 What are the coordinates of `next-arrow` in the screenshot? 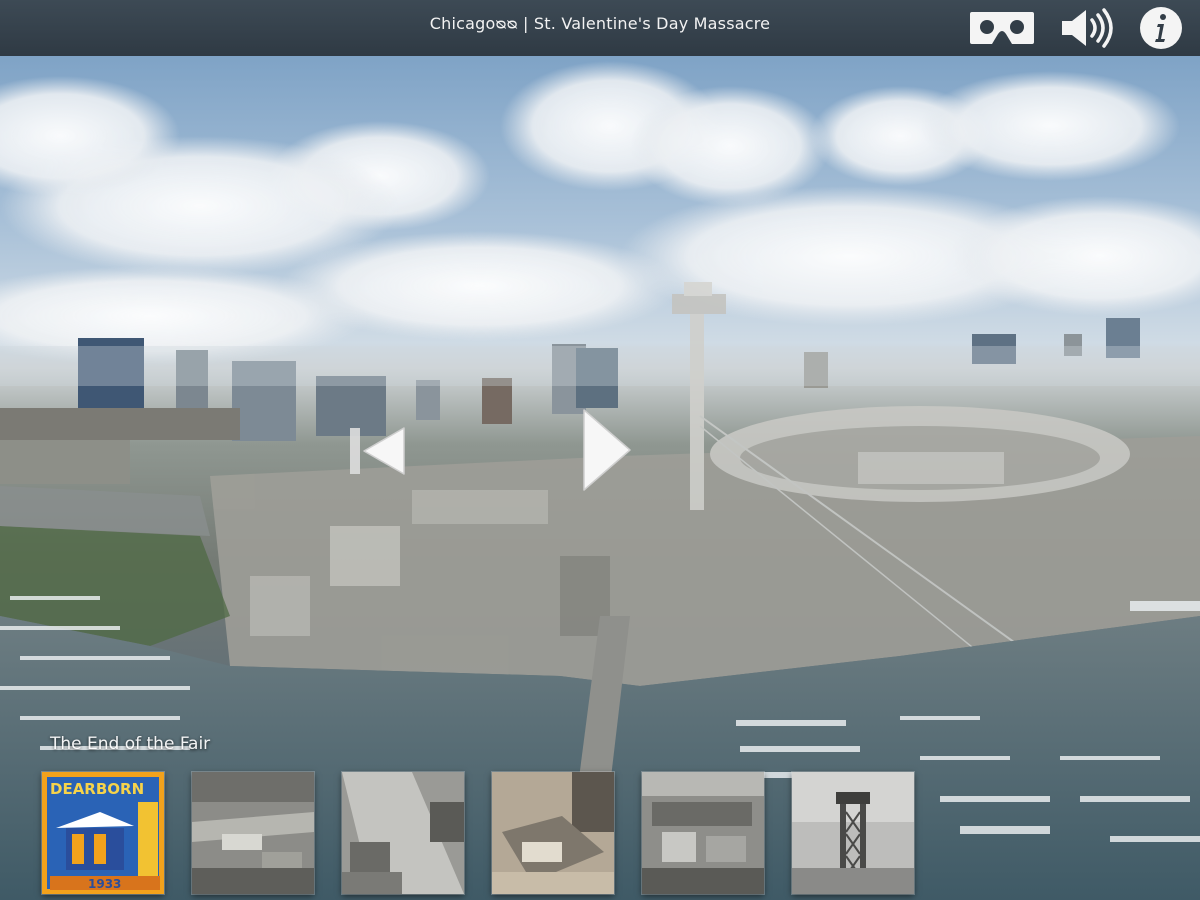 It's located at (606, 450).